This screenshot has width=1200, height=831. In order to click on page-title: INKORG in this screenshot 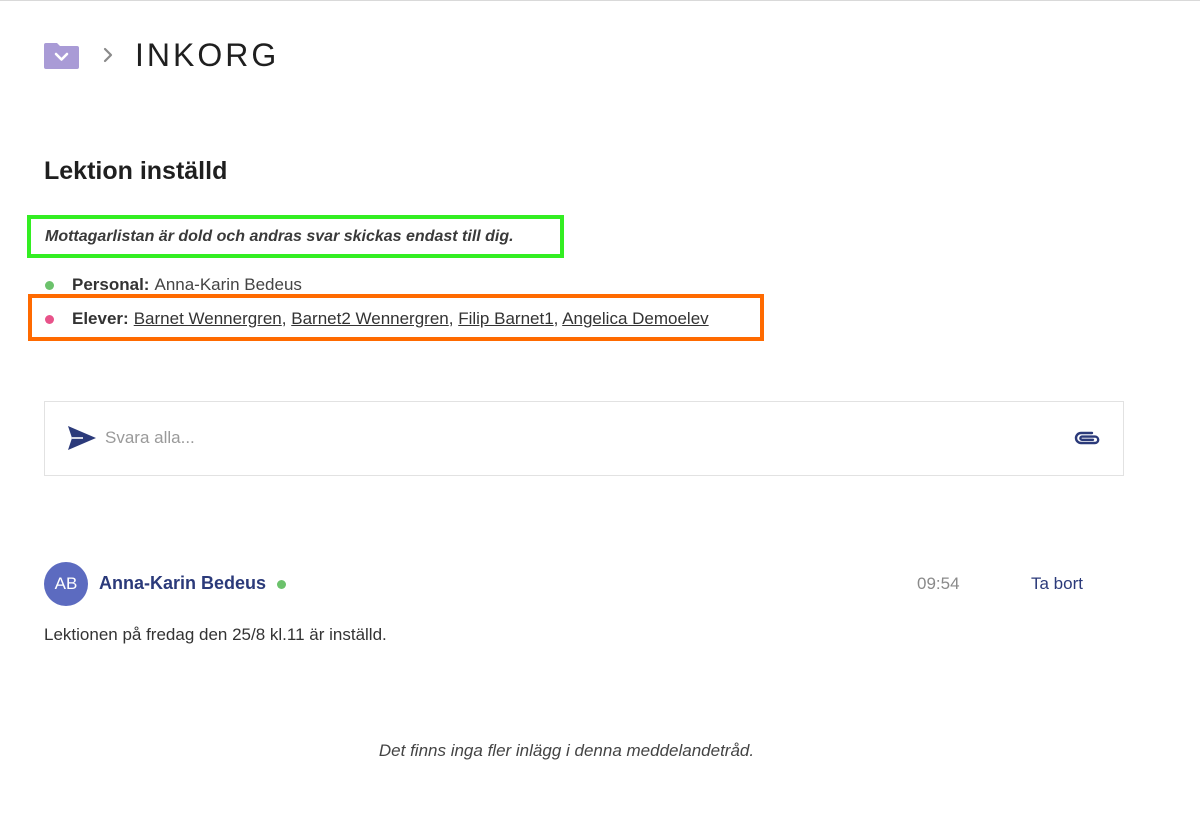, I will do `click(207, 54)`.